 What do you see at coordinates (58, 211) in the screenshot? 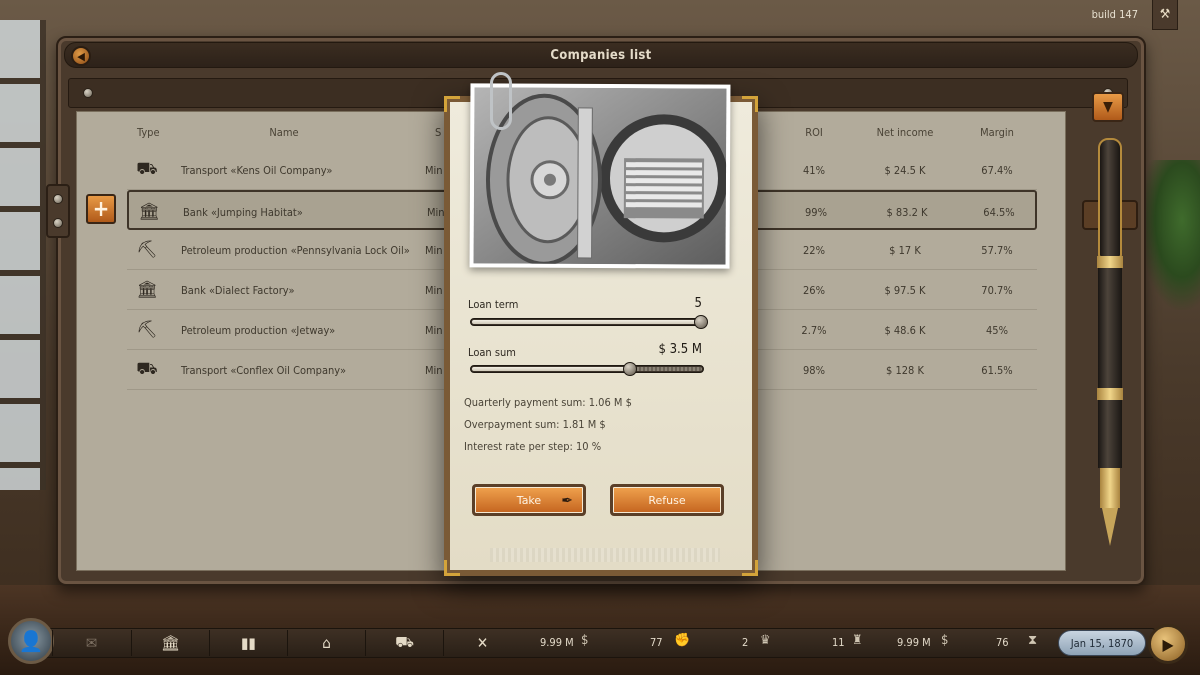
I see `side-hinge` at bounding box center [58, 211].